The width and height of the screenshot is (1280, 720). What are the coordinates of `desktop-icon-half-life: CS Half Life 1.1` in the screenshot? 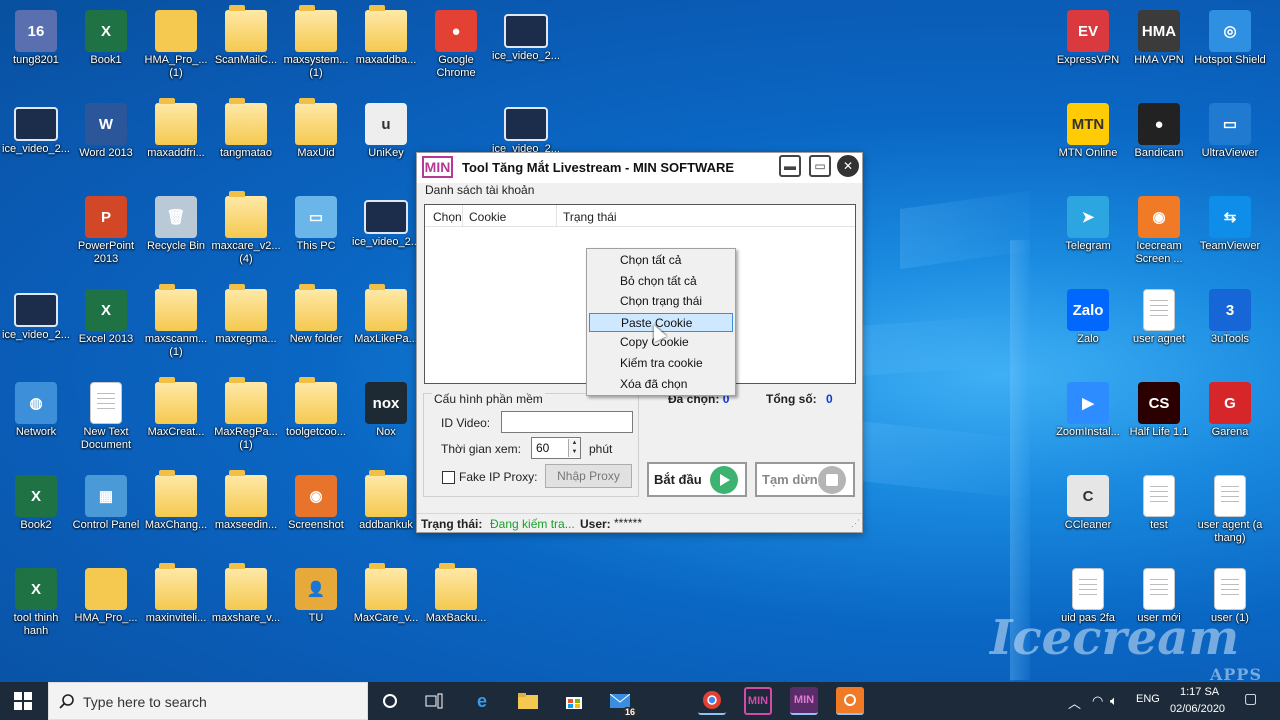 It's located at (1159, 422).